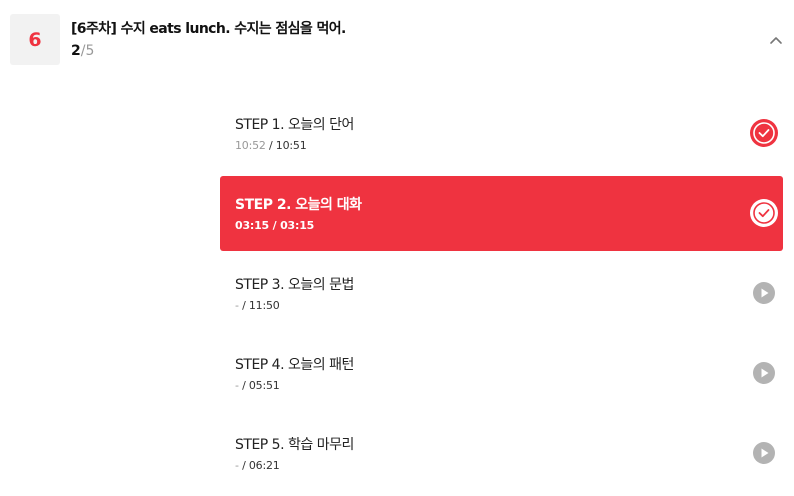 The width and height of the screenshot is (794, 496). I want to click on chevron-up-icon, so click(776, 40).